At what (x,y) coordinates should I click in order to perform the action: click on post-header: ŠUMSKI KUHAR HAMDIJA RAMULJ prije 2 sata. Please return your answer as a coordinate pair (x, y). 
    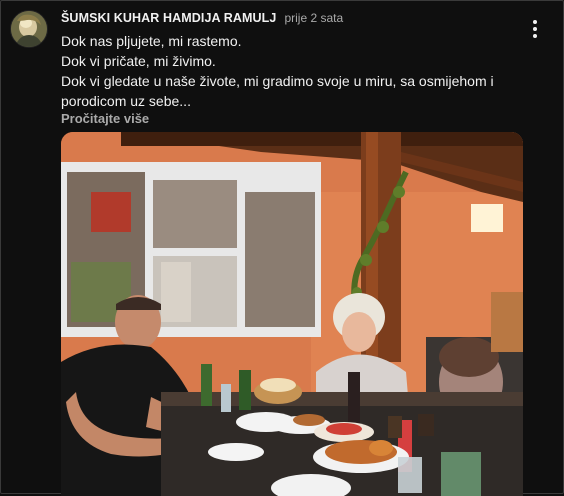
    Looking at the image, I should click on (202, 18).